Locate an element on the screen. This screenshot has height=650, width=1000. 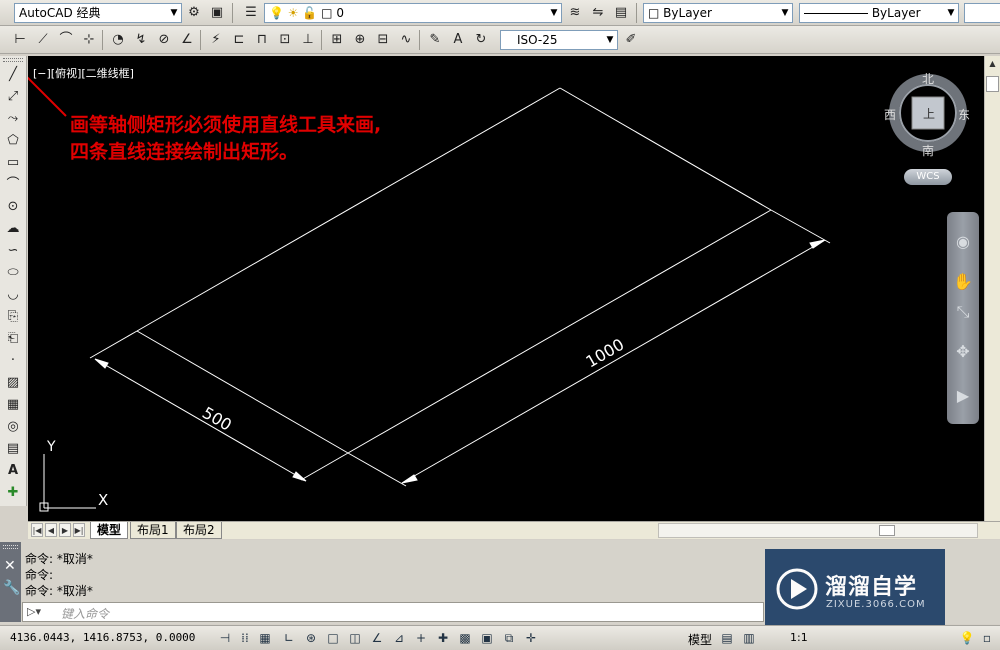
tolerance-icon: ⊞ is located at coordinates (337, 40).